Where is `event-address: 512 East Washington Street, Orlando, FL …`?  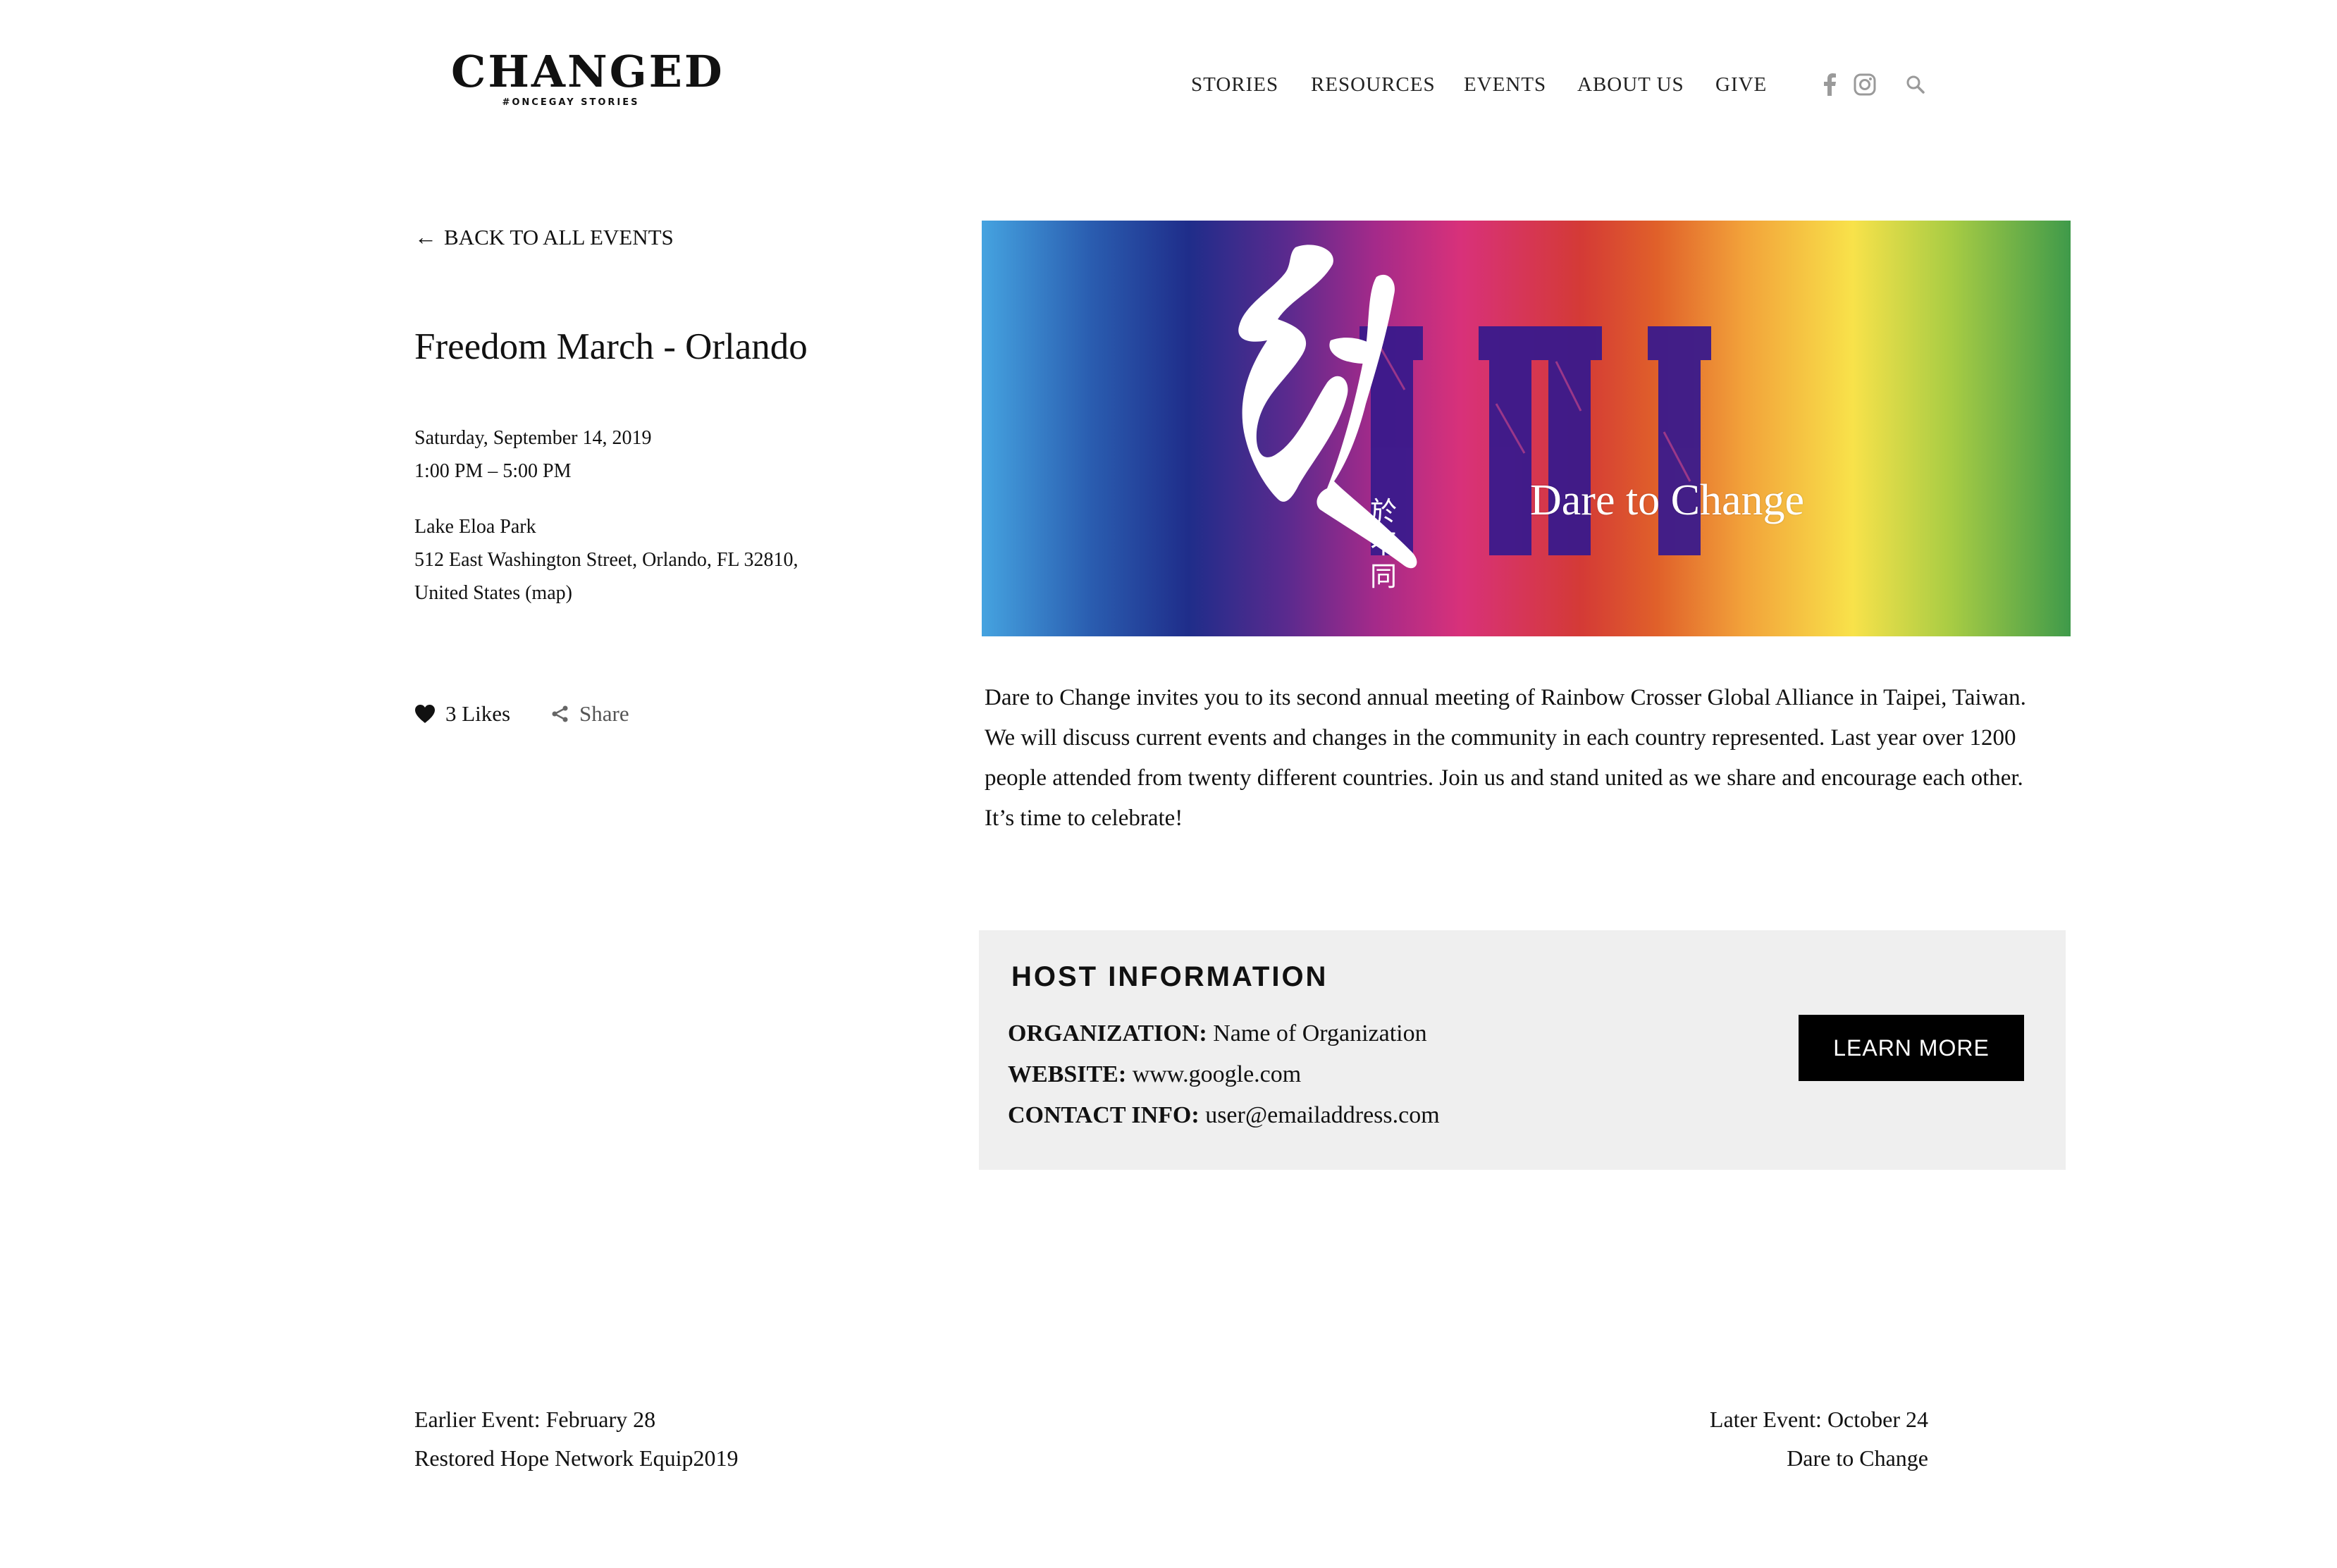 event-address: 512 East Washington Street, Orlando, FL … is located at coordinates (606, 560).